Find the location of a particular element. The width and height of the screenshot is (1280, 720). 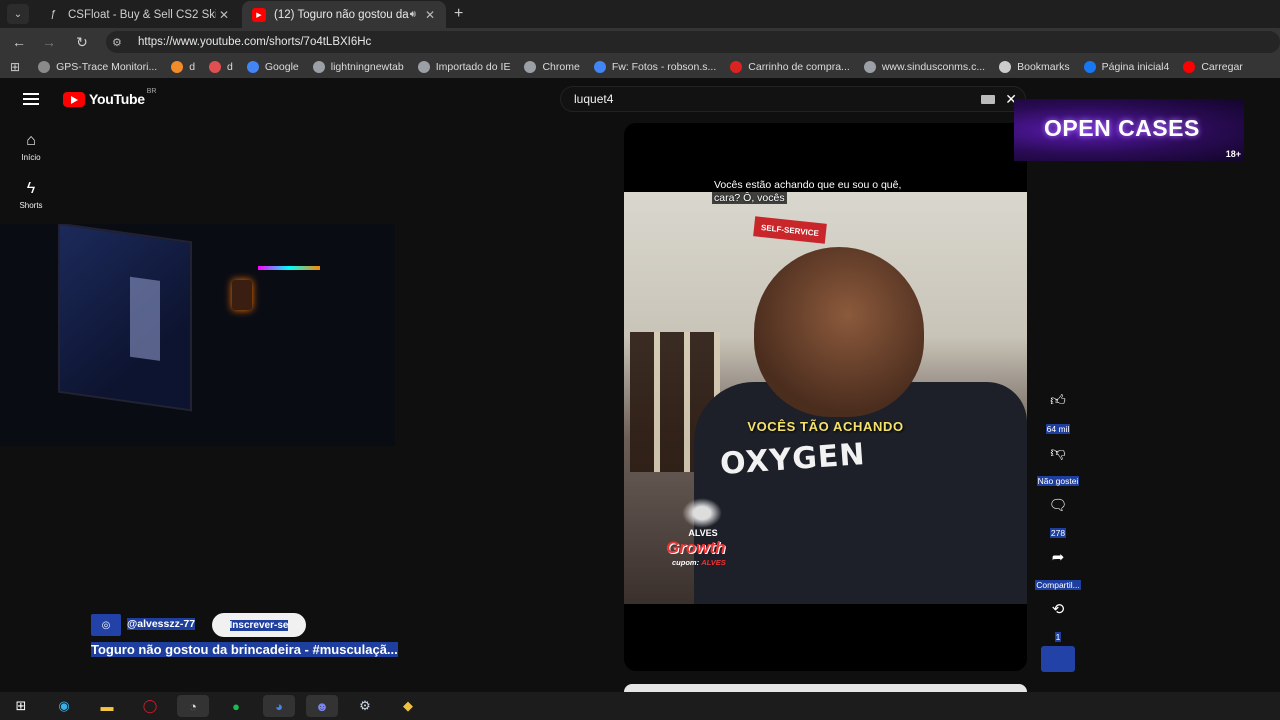

tab-youtube: ▶ (12) Toguro não gostou da 🔊︎ ✕ is located at coordinates (344, 14).